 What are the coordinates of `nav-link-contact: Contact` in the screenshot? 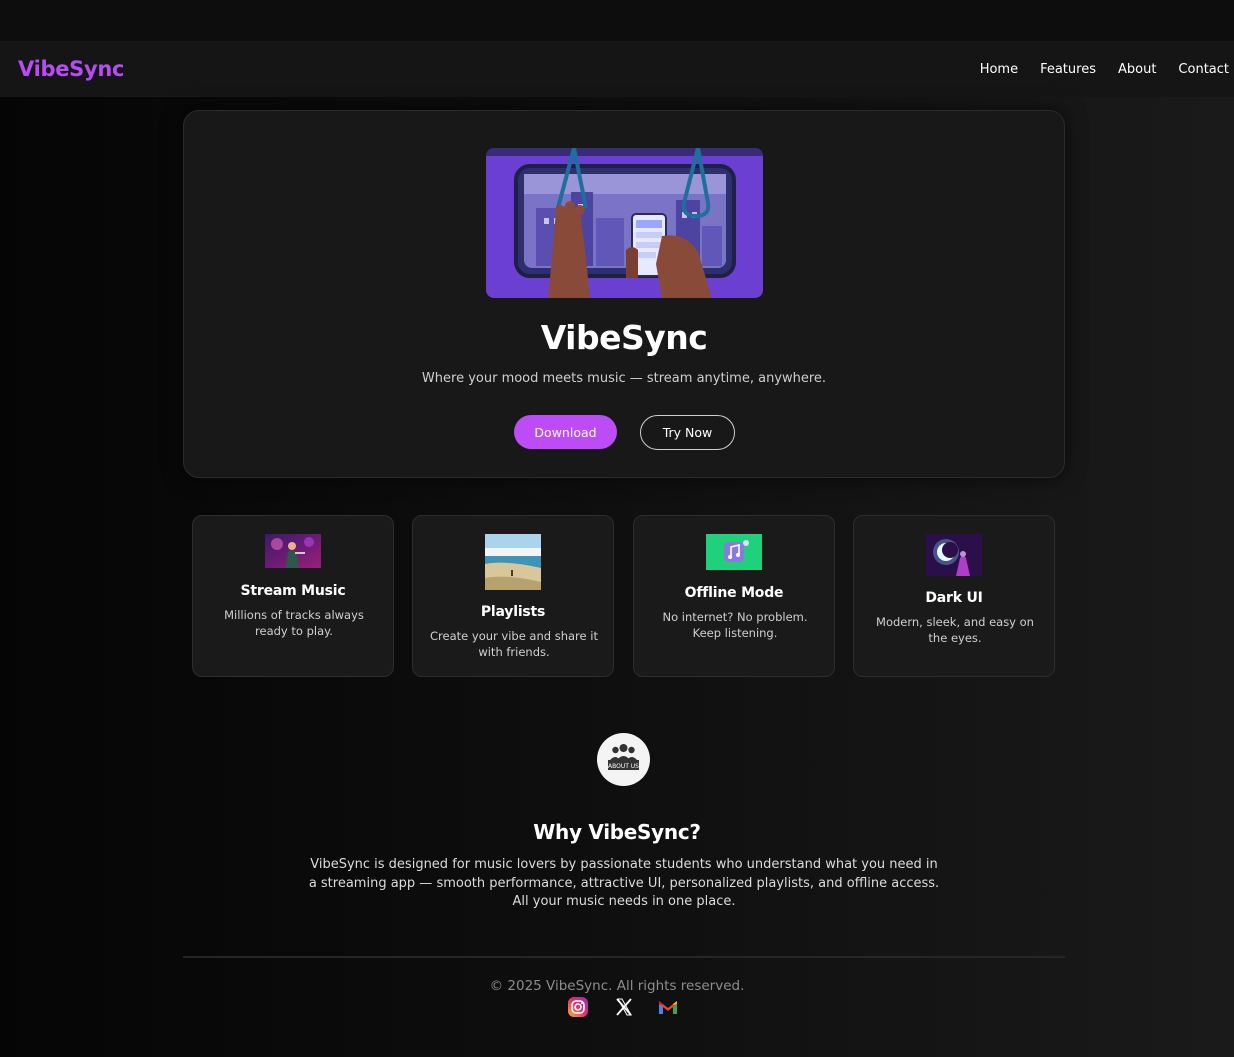 It's located at (1203, 69).